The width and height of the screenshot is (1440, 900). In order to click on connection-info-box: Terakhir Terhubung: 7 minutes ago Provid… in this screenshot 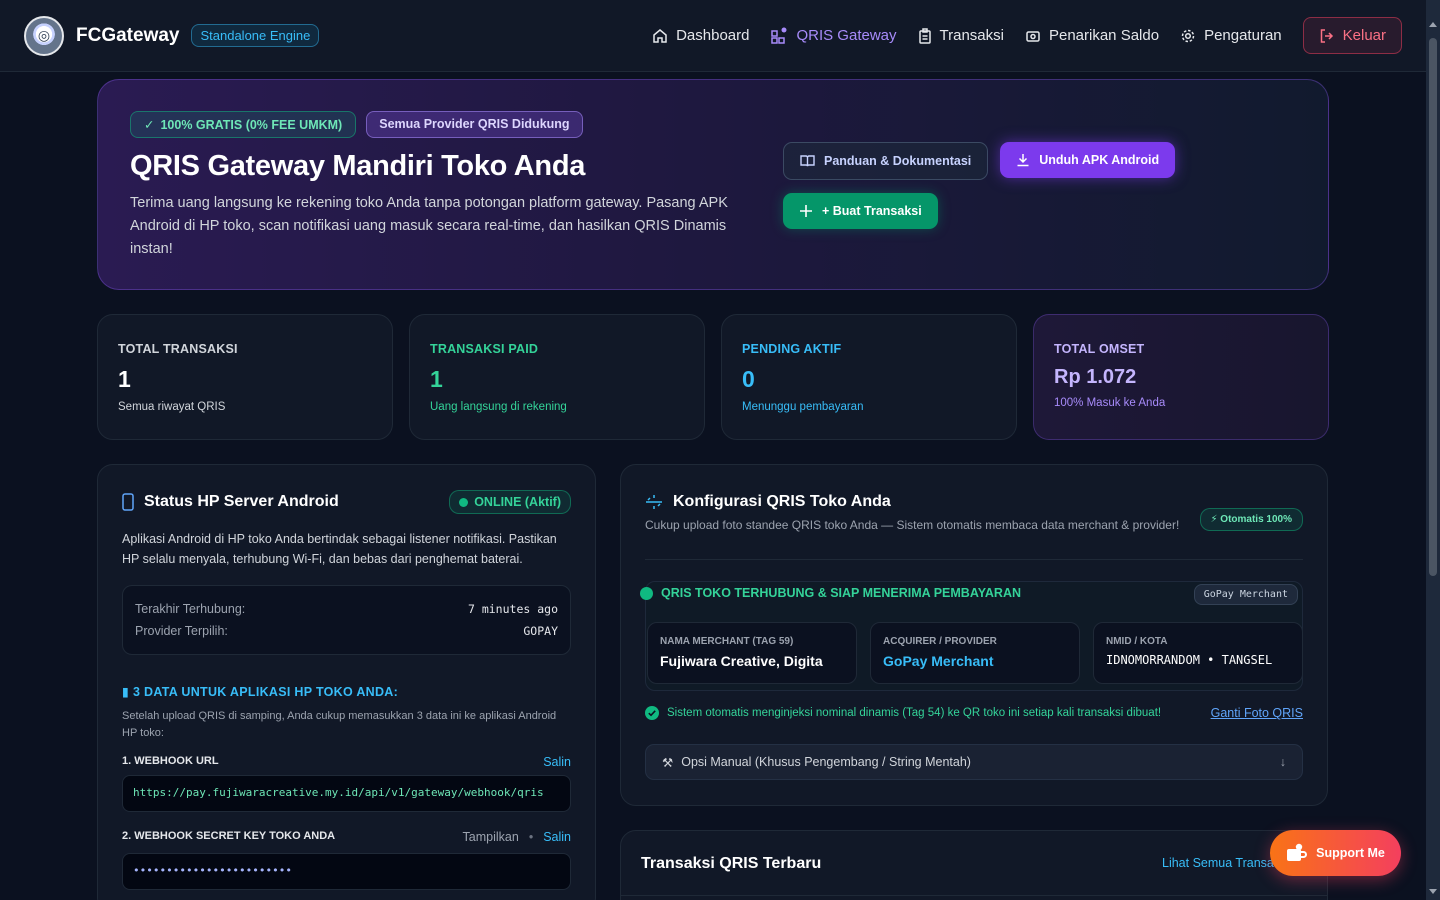, I will do `click(346, 620)`.